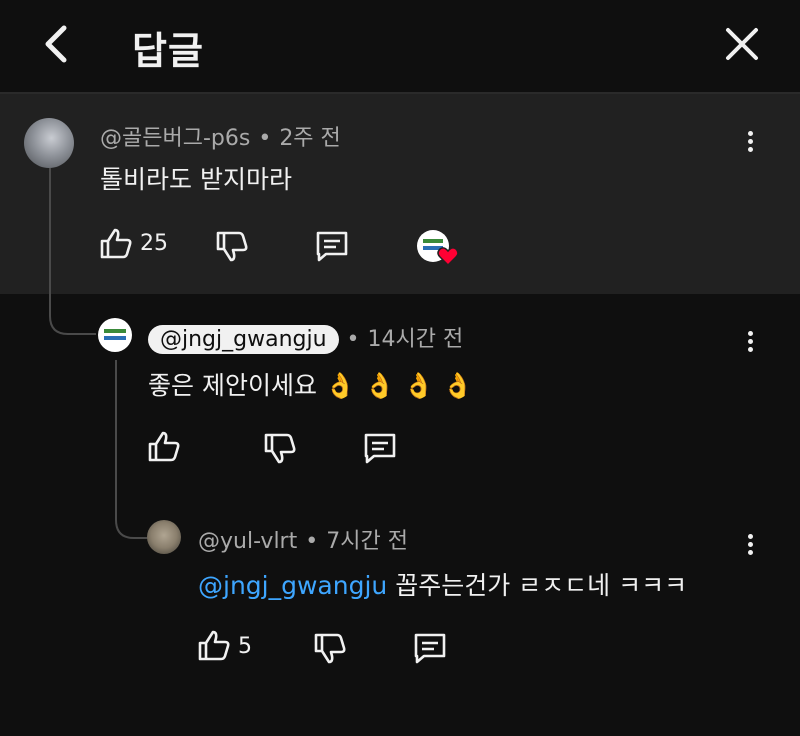 Image resolution: width=800 pixels, height=736 pixels. Describe the element at coordinates (116, 435) in the screenshot. I see `thread-line` at that location.